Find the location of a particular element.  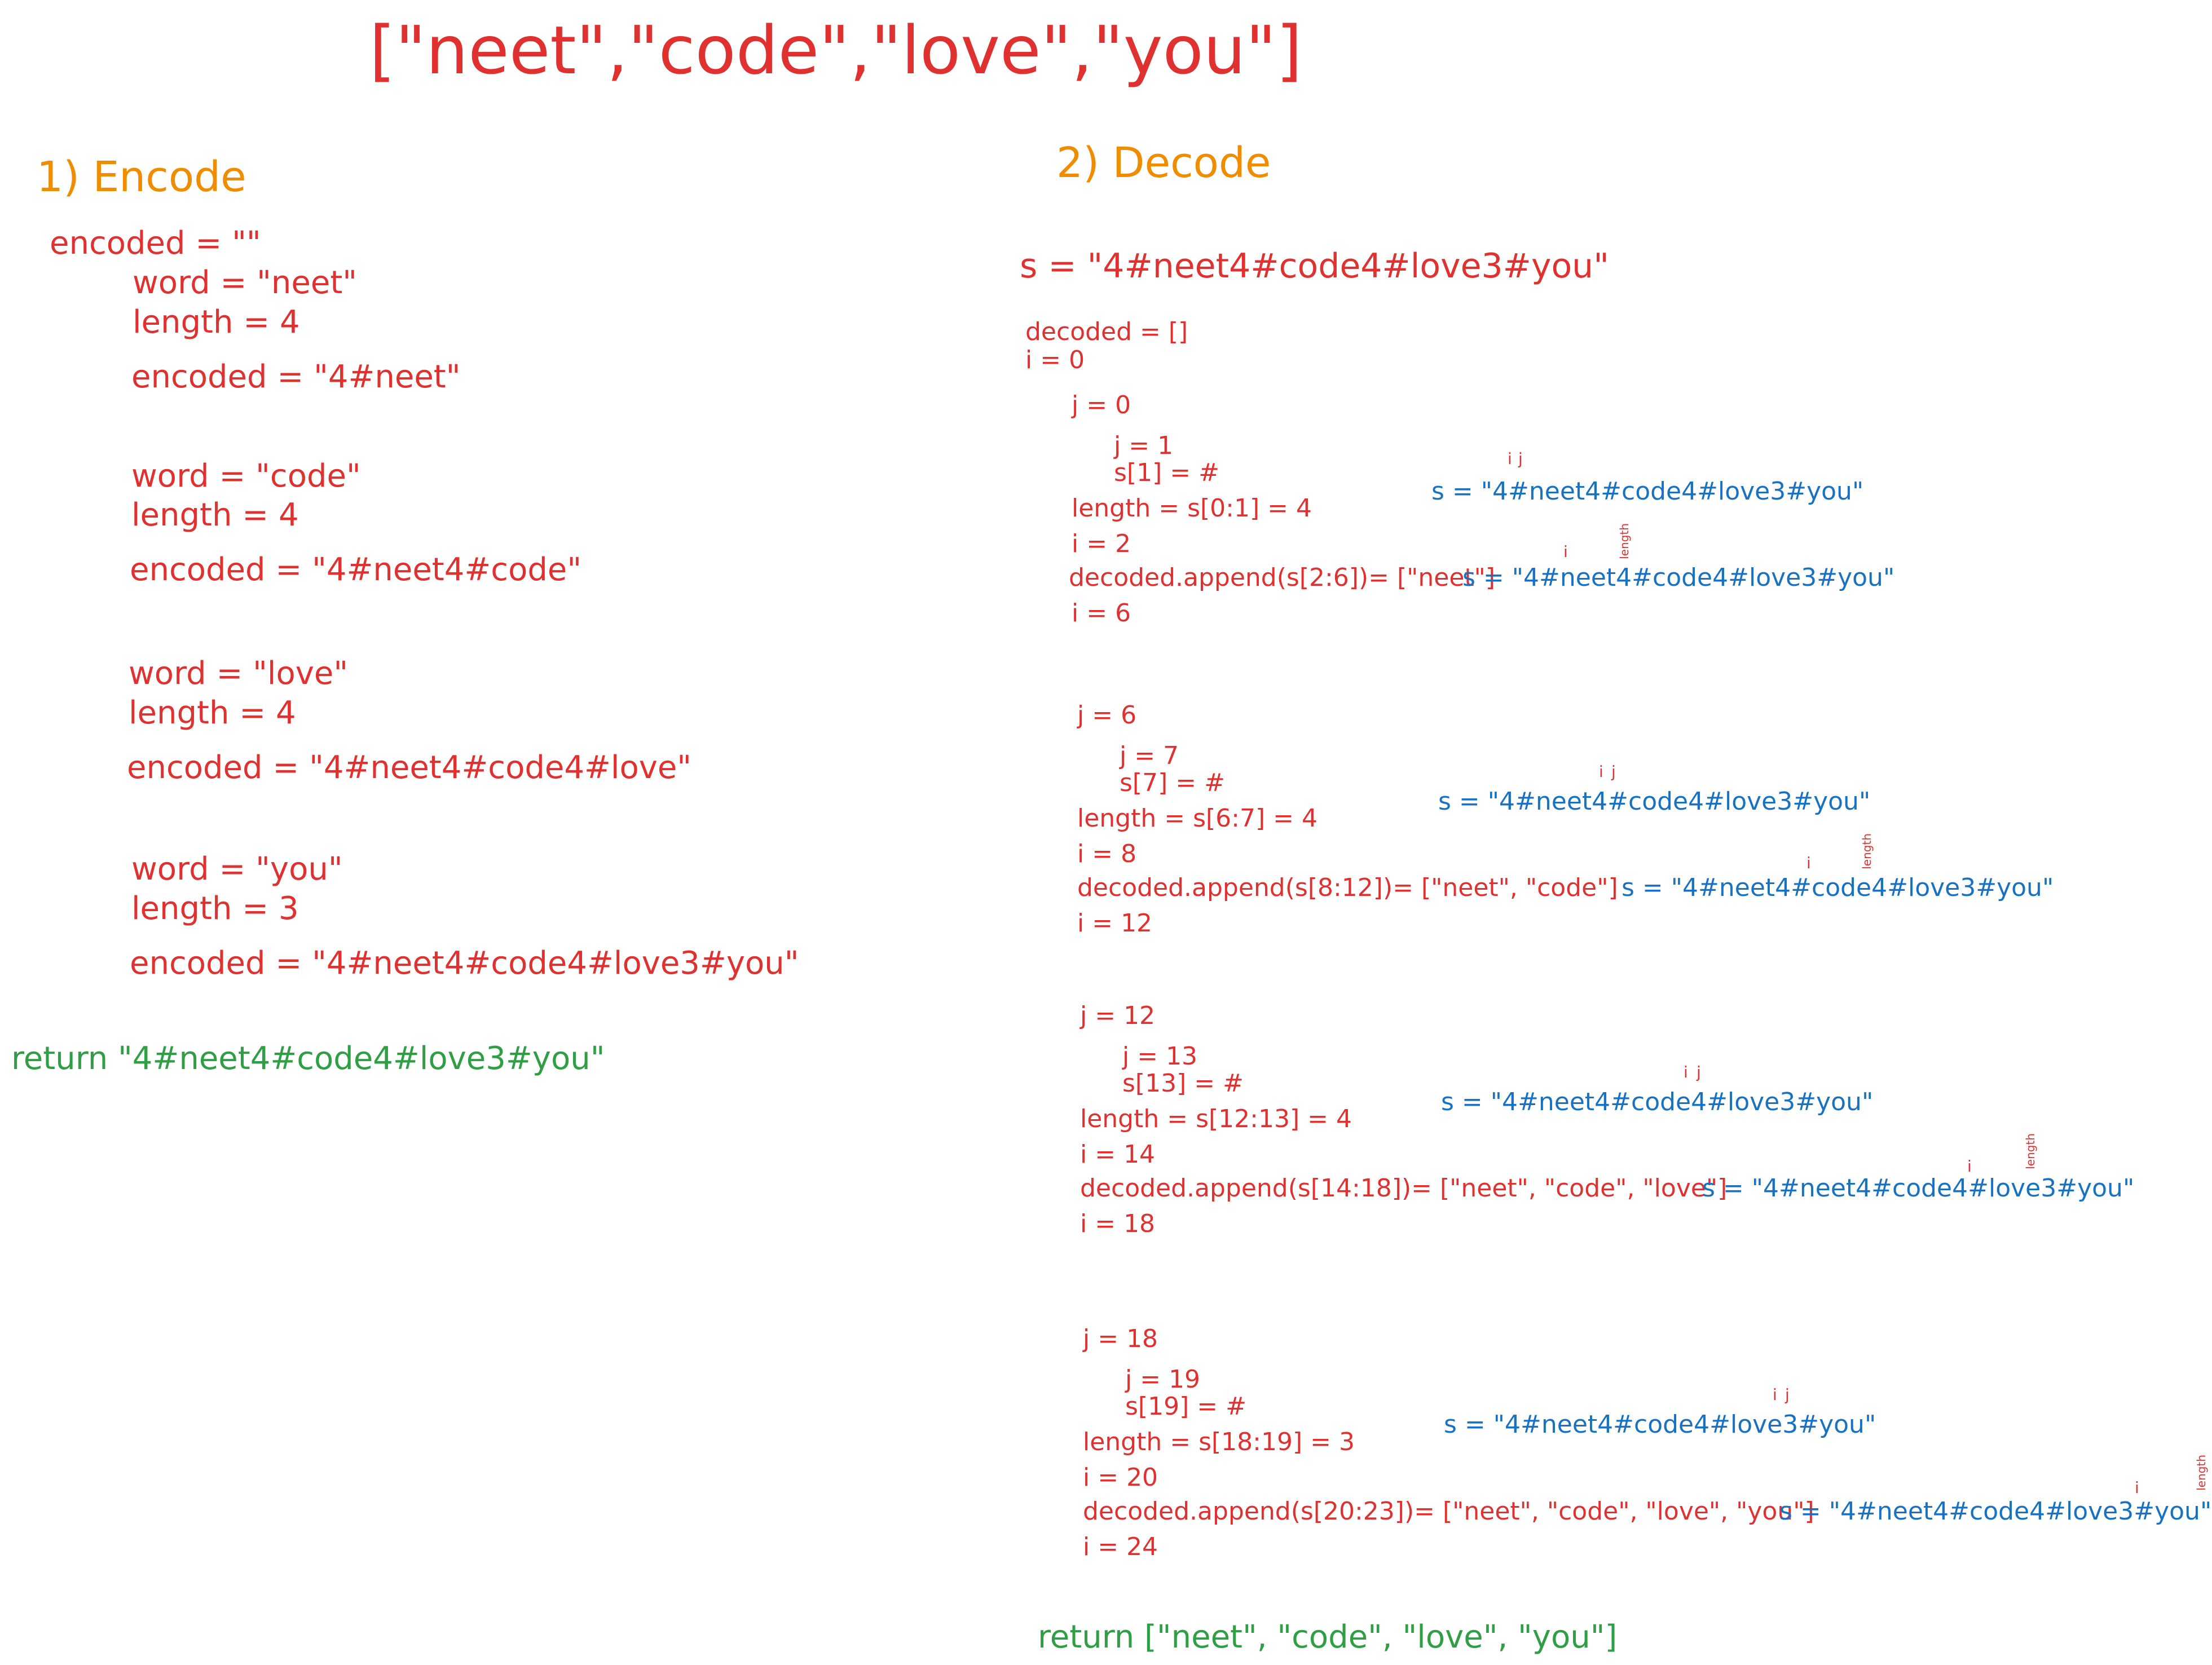

decode-s-pointer-3b: s = "4#neet4#code4#love3#you" is located at coordinates (1919, 1188).